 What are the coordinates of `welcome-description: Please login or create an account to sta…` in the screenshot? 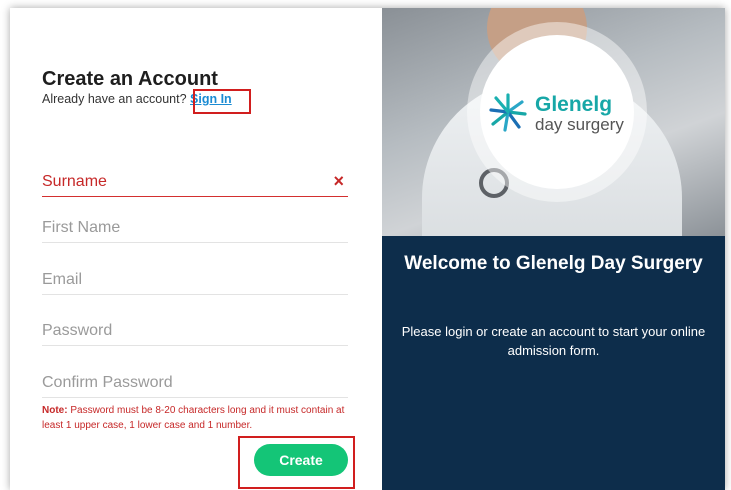 It's located at (553, 341).